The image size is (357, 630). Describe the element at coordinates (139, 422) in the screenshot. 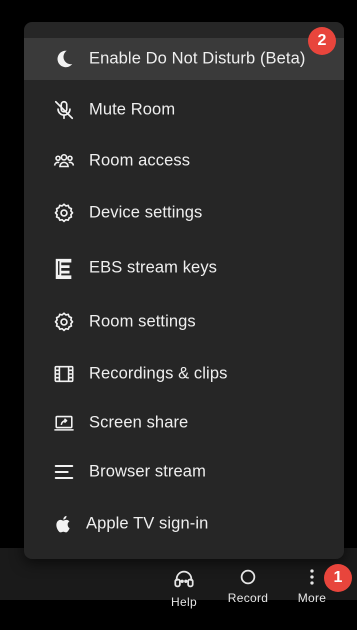

I see `menu-item-label: Screen share` at that location.